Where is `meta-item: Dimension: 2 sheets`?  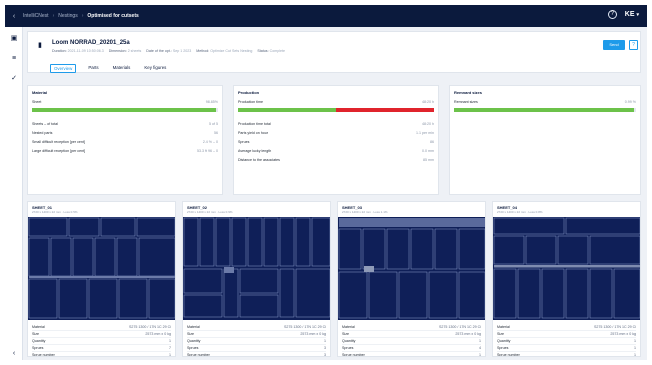 meta-item: Dimension: 2 sheets is located at coordinates (125, 51).